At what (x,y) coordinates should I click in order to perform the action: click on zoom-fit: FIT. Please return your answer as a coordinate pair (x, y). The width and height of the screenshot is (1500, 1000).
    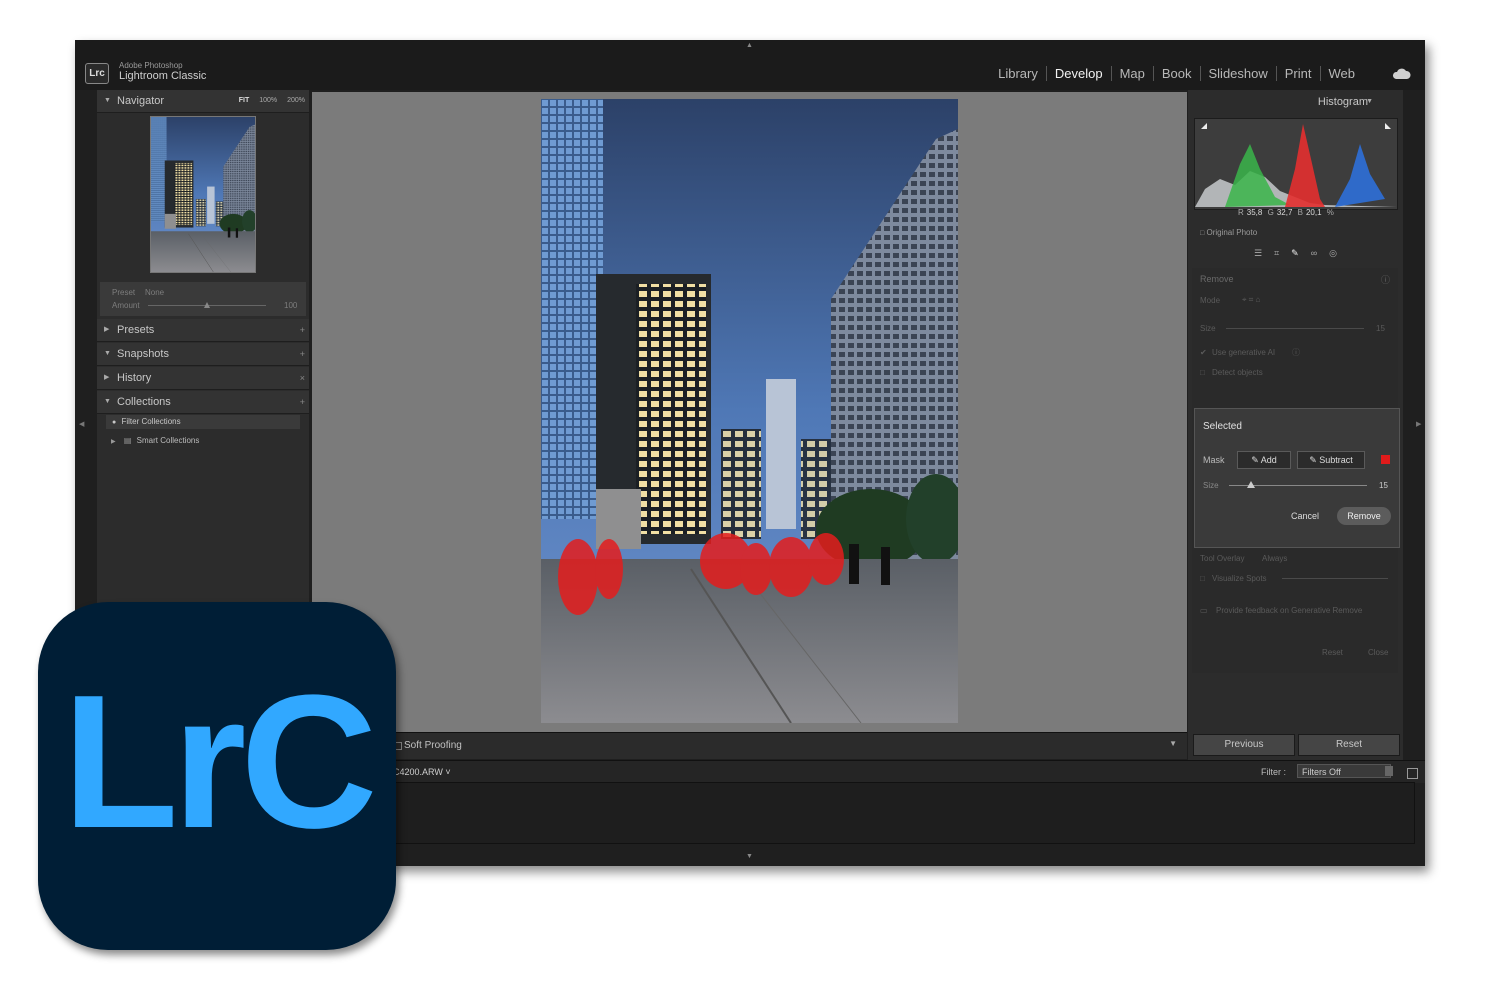
    Looking at the image, I should click on (244, 100).